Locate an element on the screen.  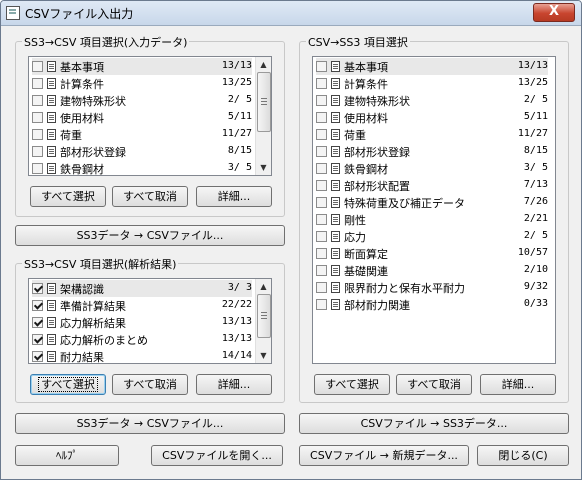
list-item: 基礎関連 2/10 is located at coordinates (432, 270).